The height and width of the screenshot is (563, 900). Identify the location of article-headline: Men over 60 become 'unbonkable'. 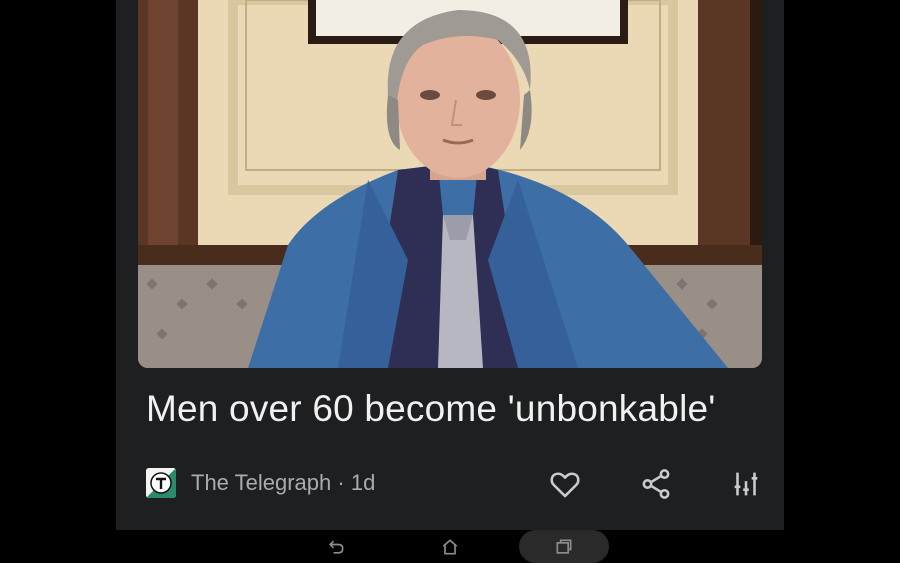
(431, 409).